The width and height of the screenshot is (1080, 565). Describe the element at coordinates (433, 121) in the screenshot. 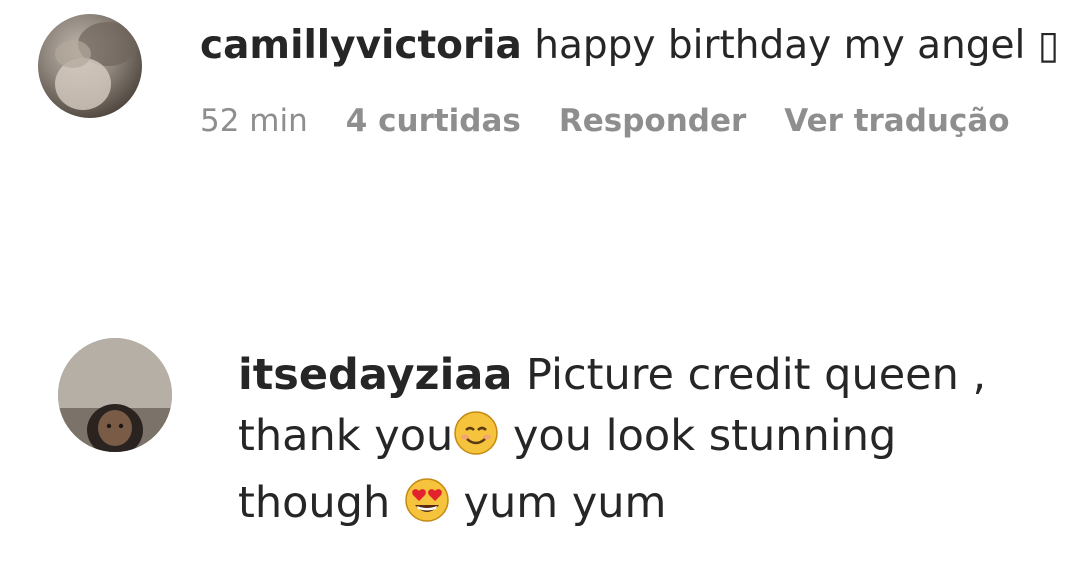

I see `comment-likes: 4 curtidas` at that location.